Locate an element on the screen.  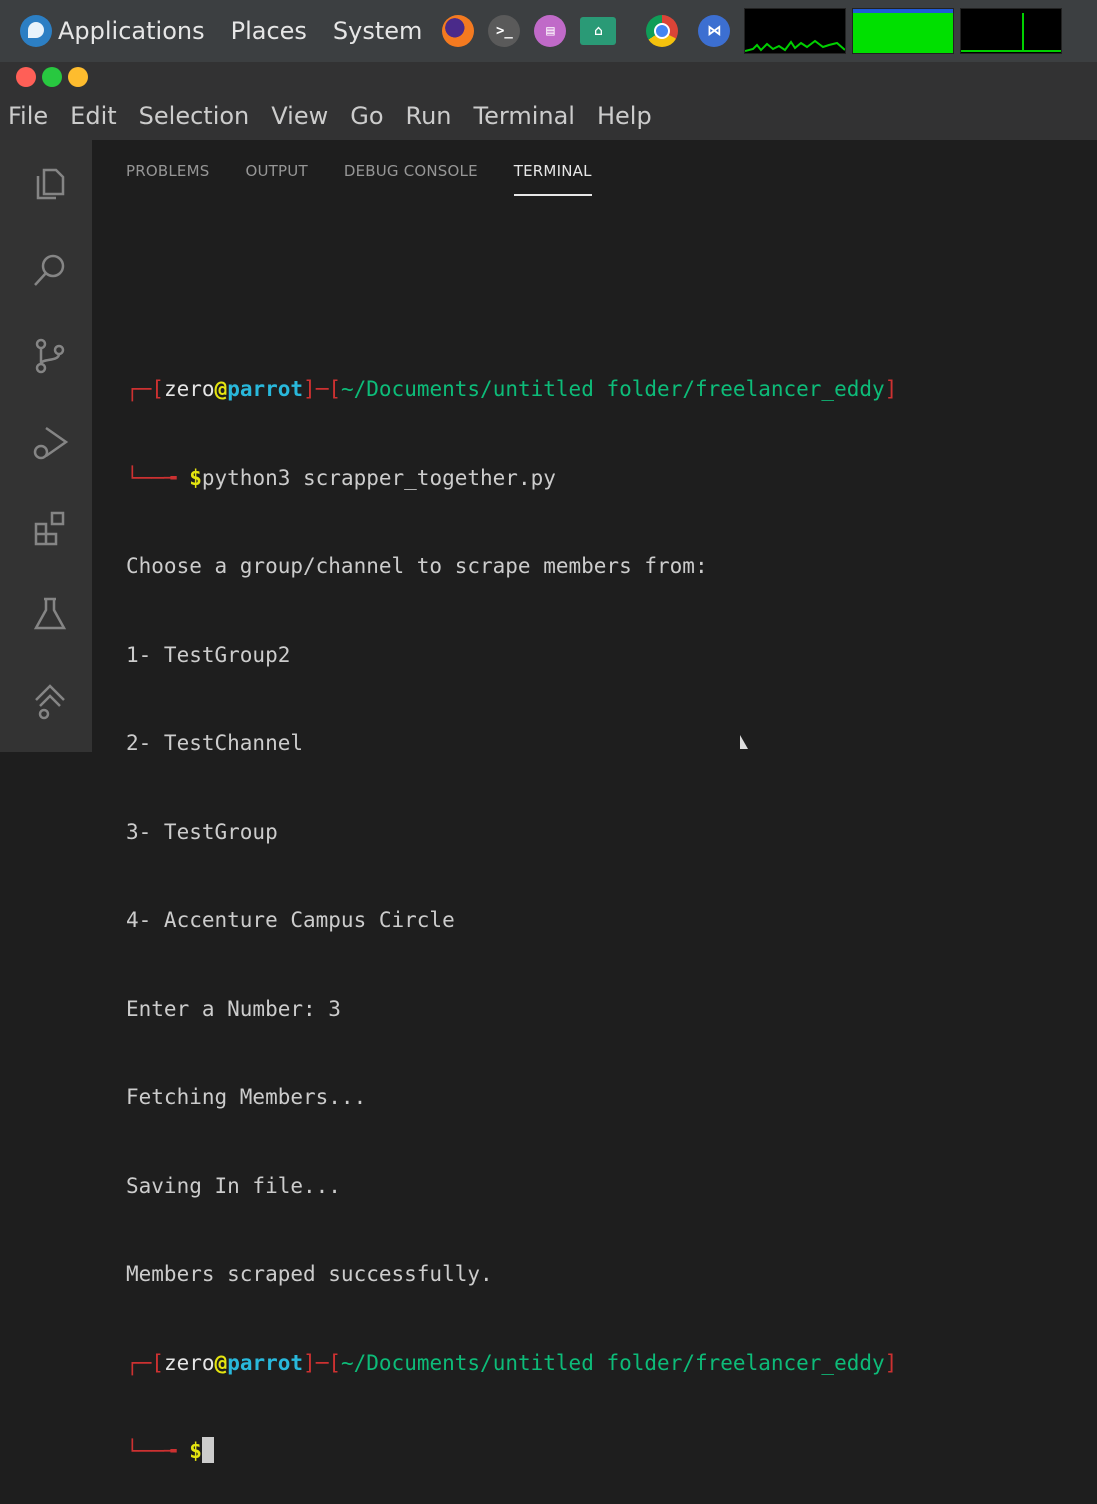
output-line: 2- TestChannel is located at coordinates (215, 743).